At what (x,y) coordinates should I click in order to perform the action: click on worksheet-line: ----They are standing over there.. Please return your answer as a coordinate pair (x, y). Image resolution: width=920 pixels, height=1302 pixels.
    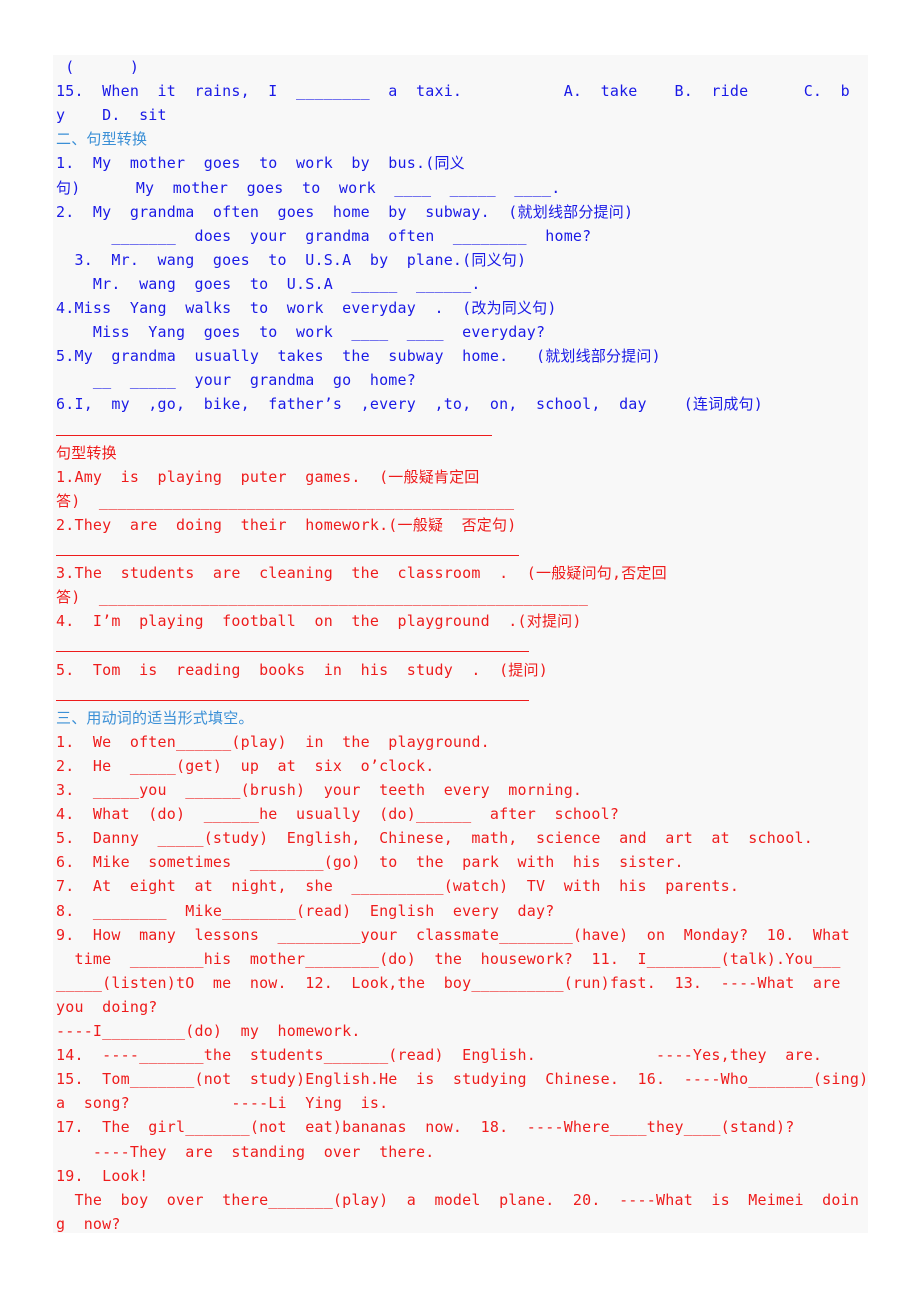
    Looking at the image, I should click on (245, 1151).